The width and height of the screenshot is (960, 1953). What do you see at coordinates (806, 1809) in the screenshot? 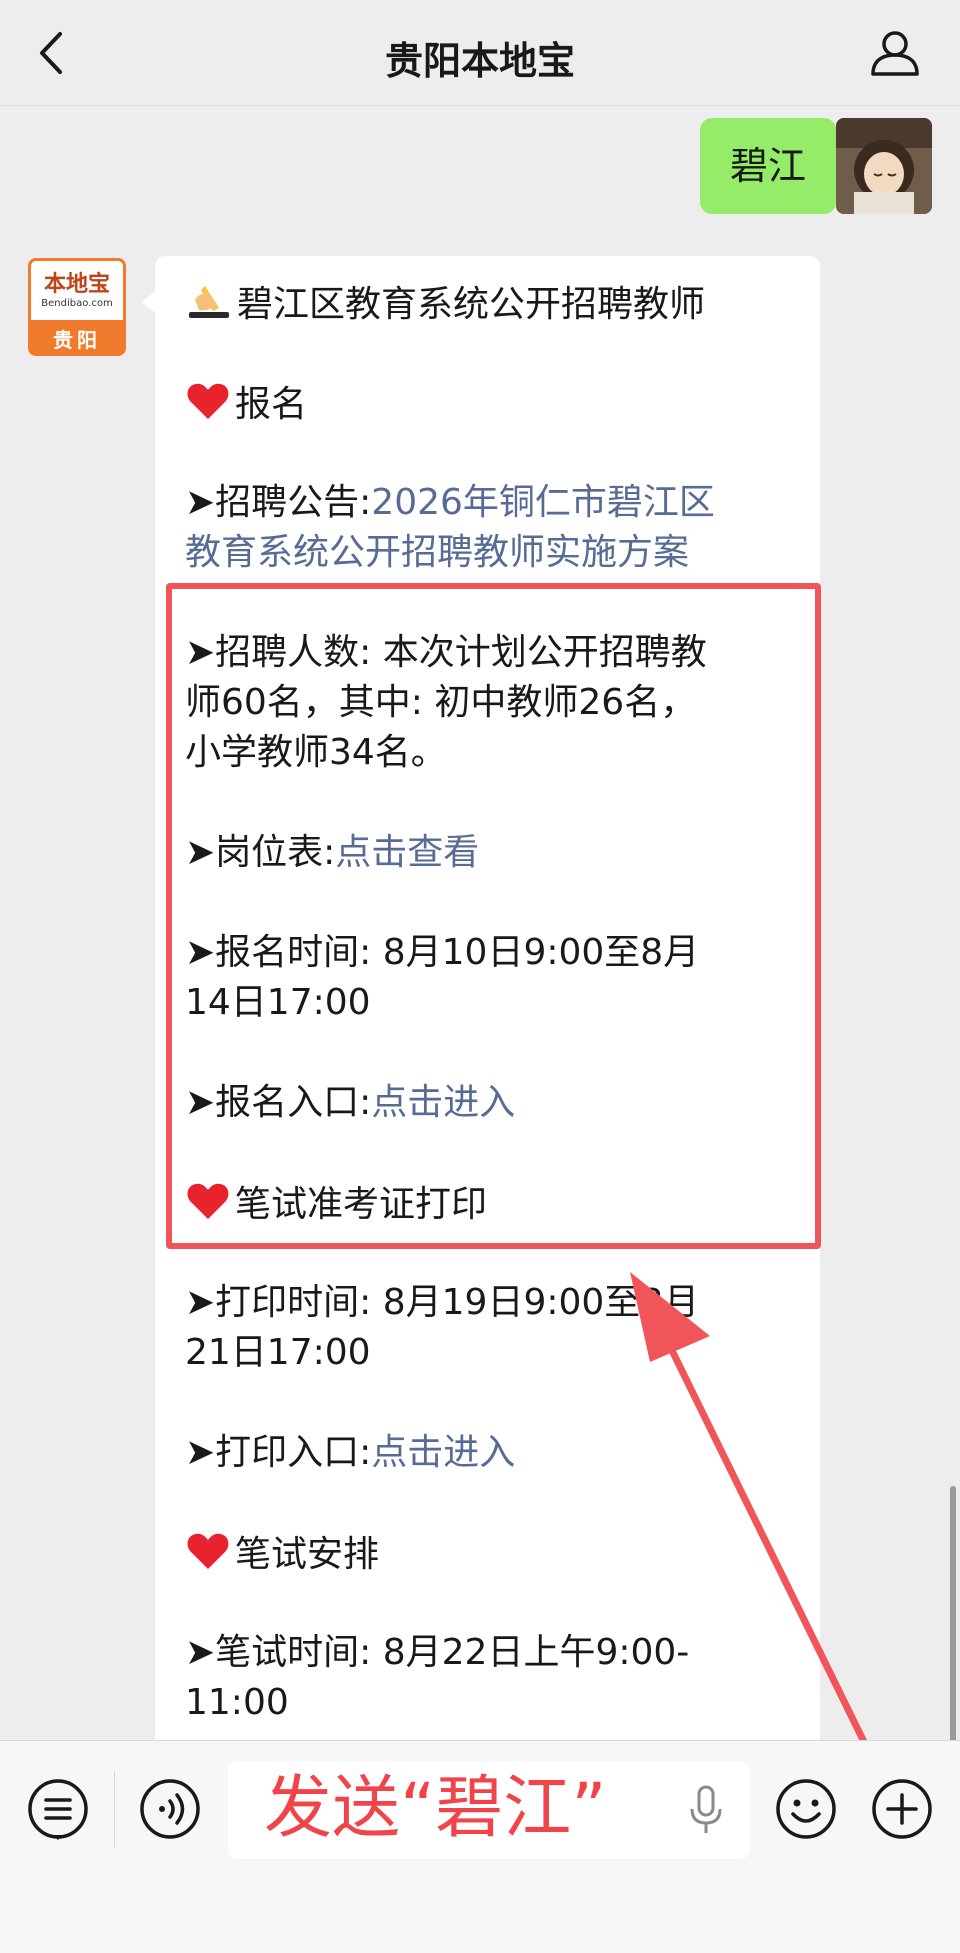
I see `smiley-icon` at bounding box center [806, 1809].